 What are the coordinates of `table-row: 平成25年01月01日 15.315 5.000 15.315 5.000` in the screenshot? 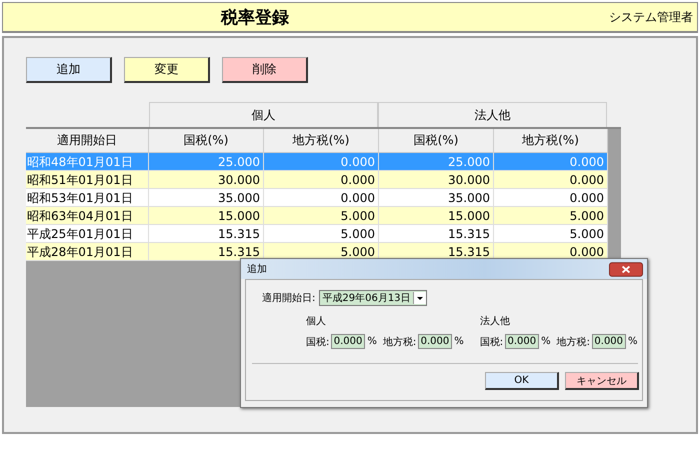 It's located at (317, 234).